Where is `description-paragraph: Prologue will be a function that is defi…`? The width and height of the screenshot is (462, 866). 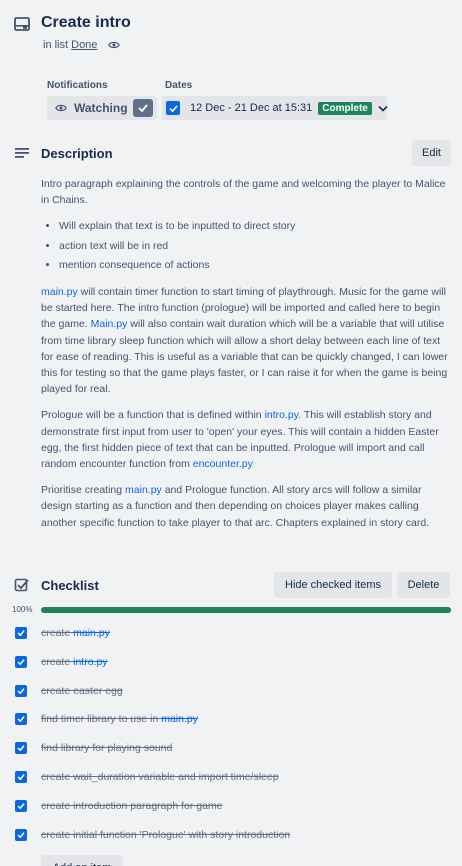 description-paragraph: Prologue will be a function that is defi… is located at coordinates (240, 440).